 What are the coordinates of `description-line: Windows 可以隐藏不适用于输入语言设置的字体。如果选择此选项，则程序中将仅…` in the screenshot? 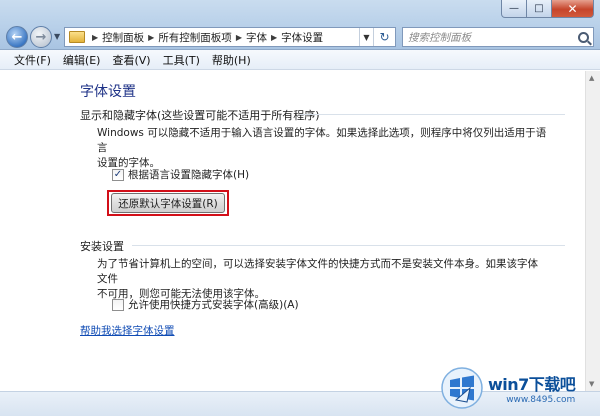 It's located at (322, 140).